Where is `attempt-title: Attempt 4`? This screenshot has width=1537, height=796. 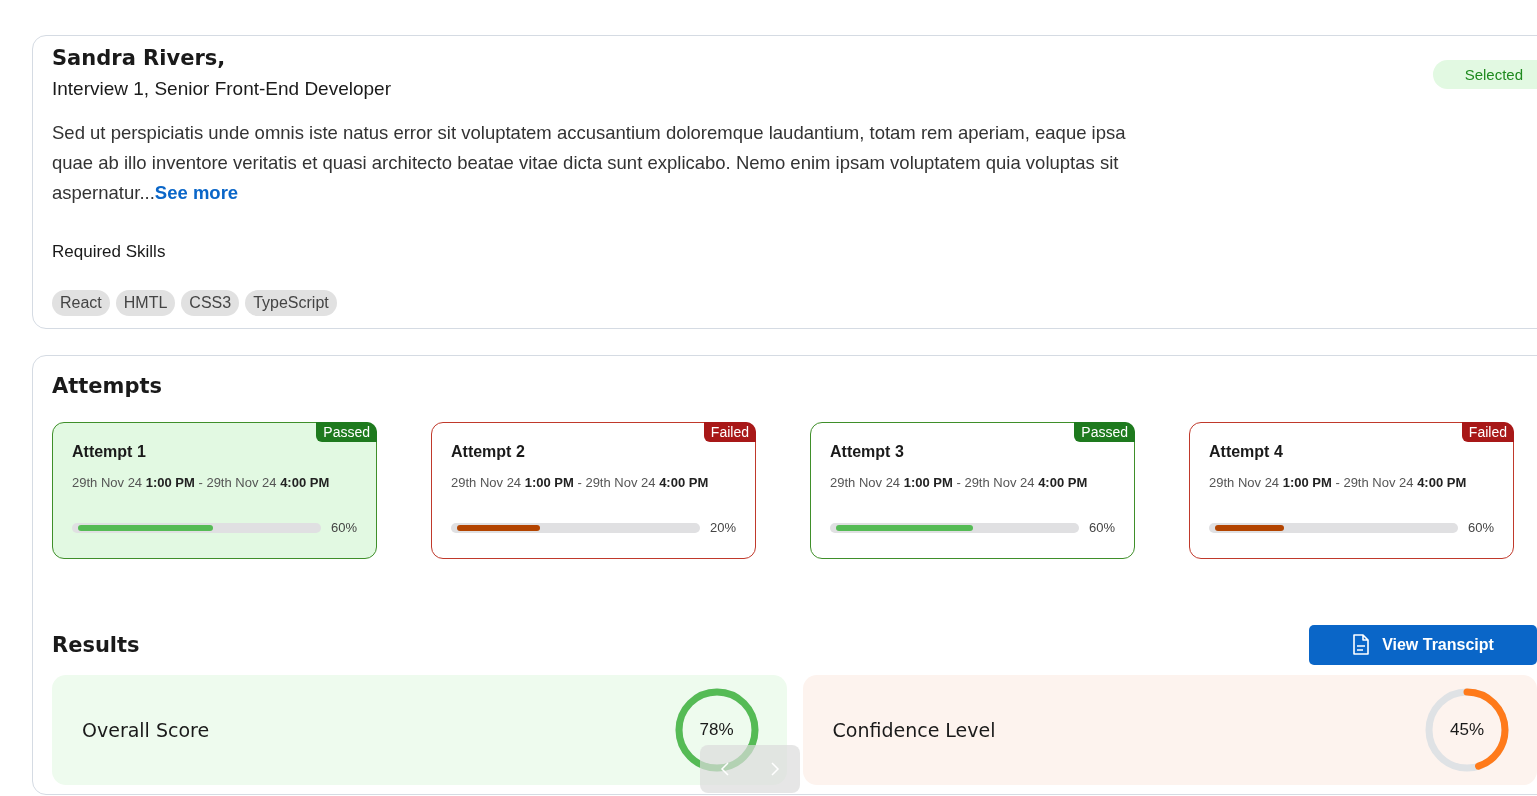
attempt-title: Attempt 4 is located at coordinates (1246, 452).